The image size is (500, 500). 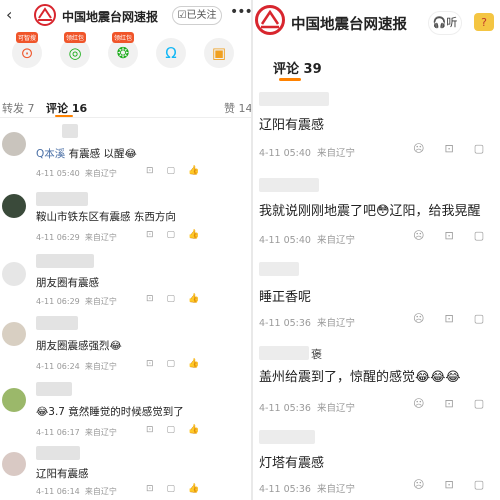 What do you see at coordinates (27, 50) in the screenshot?
I see `smart-search-button: ⊙ 可智搜` at bounding box center [27, 50].